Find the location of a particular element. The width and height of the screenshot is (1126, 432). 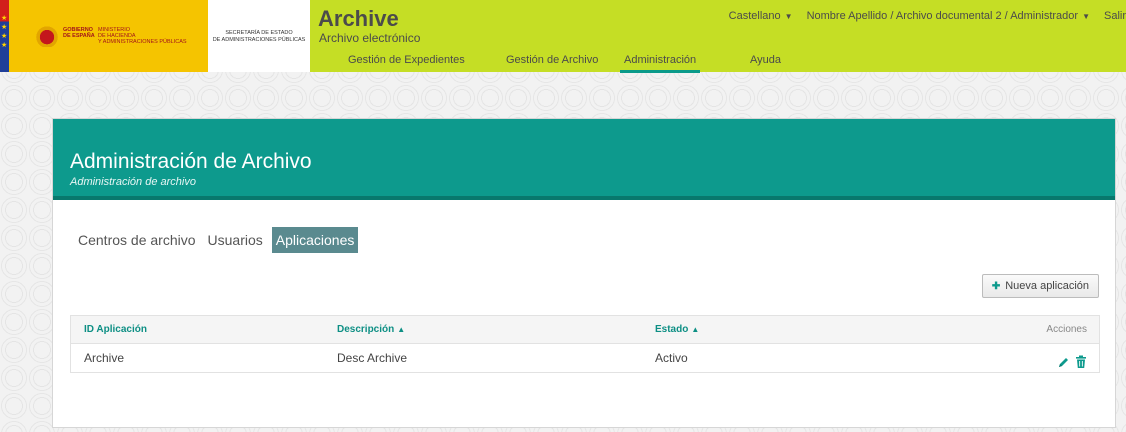

eu-stars-icon: ★ ★ ★ ★ is located at coordinates (4, 32).